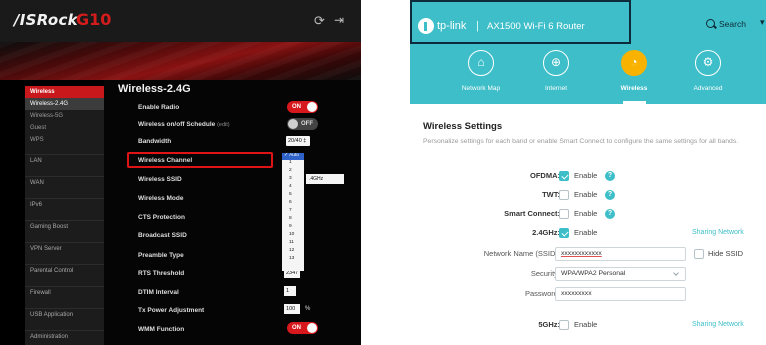 This screenshot has width=766, height=345. I want to click on schedule-edit-link: (edit), so click(223, 125).